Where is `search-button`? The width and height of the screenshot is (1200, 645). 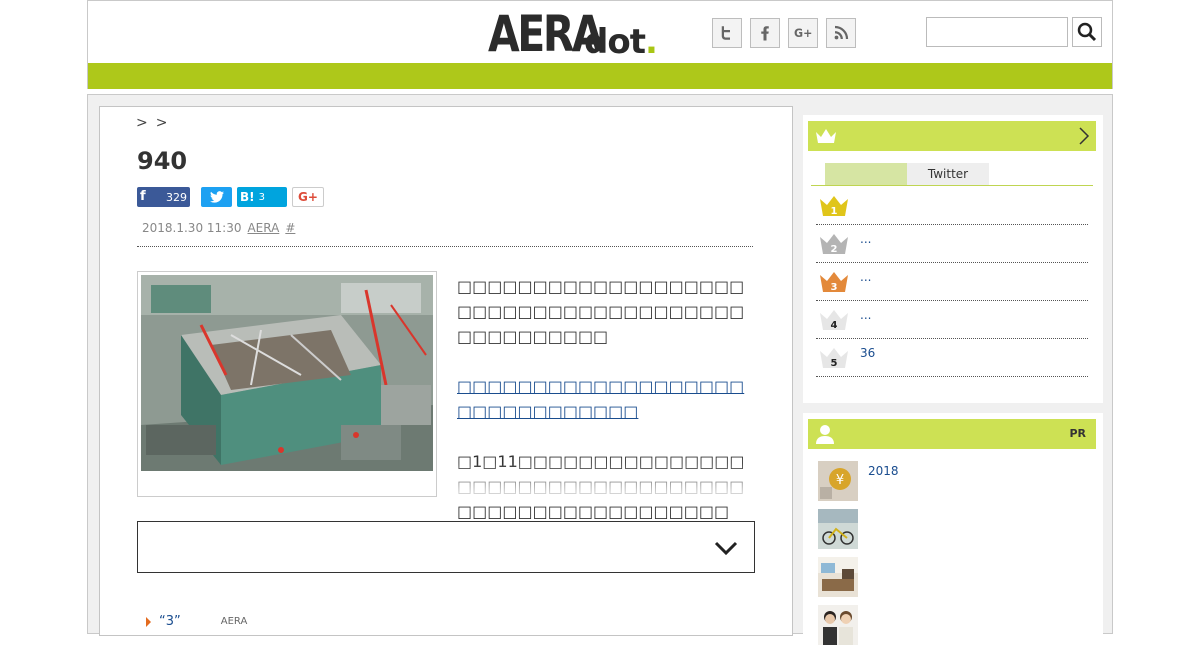
search-button is located at coordinates (1087, 32).